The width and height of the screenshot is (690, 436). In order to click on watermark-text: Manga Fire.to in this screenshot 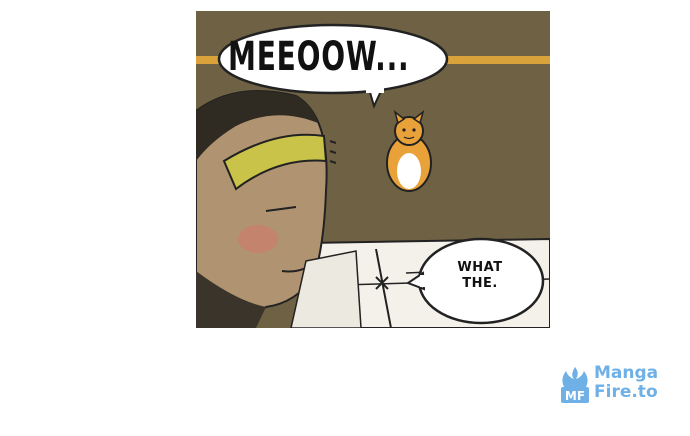, I will do `click(626, 383)`.